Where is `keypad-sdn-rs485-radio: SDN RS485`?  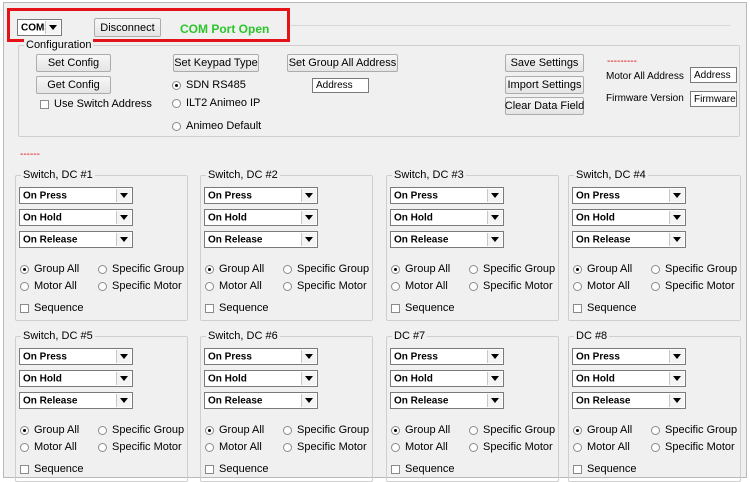 keypad-sdn-rs485-radio: SDN RS485 is located at coordinates (209, 85).